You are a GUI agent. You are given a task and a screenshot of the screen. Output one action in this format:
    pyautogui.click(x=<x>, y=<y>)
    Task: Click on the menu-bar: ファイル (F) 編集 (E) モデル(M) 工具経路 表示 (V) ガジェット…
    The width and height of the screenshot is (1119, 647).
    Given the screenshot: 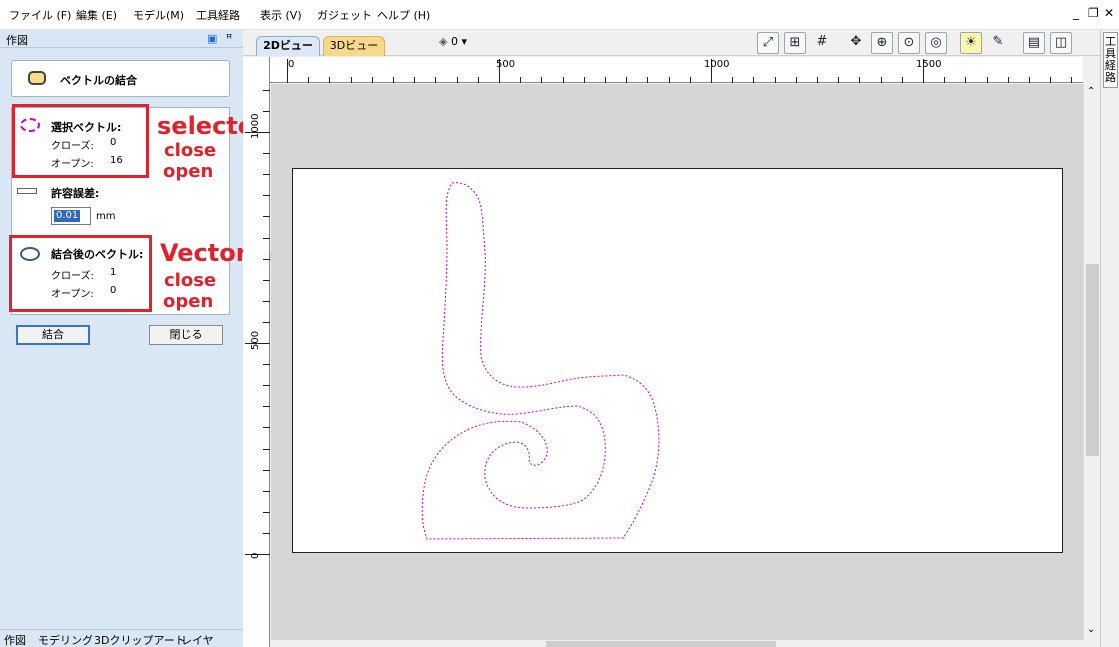 What is the action you would take?
    pyautogui.click(x=559, y=15)
    